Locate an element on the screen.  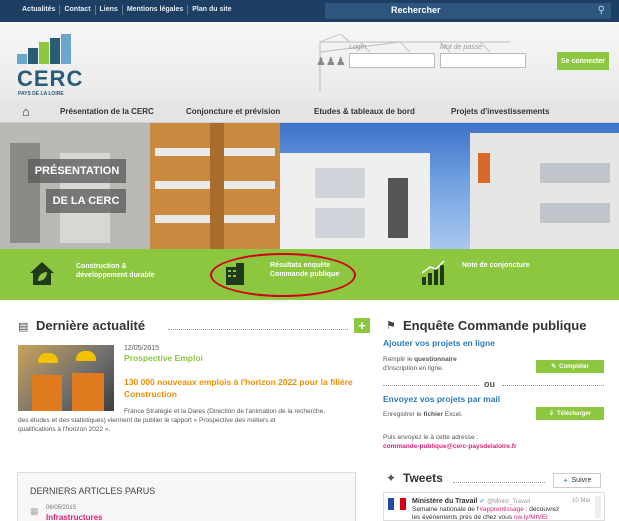
news-body-line3: qualifications à l'horizon 2022 ». is located at coordinates (64, 429).